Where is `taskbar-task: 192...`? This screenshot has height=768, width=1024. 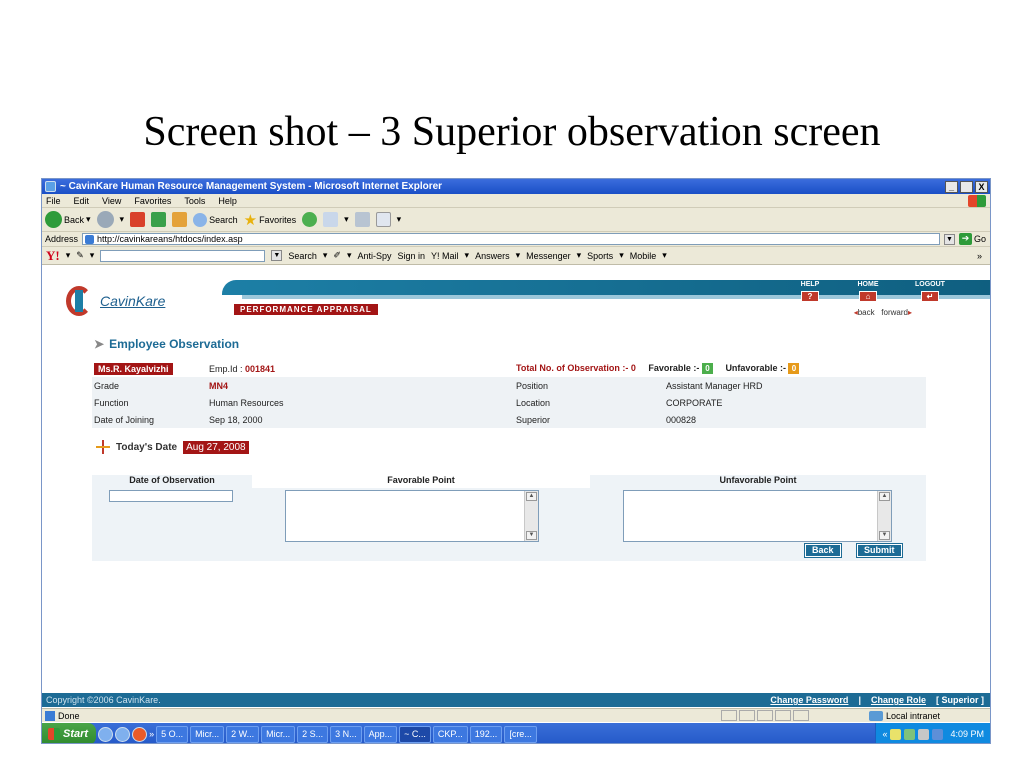
taskbar-task: 192... is located at coordinates (486, 734).